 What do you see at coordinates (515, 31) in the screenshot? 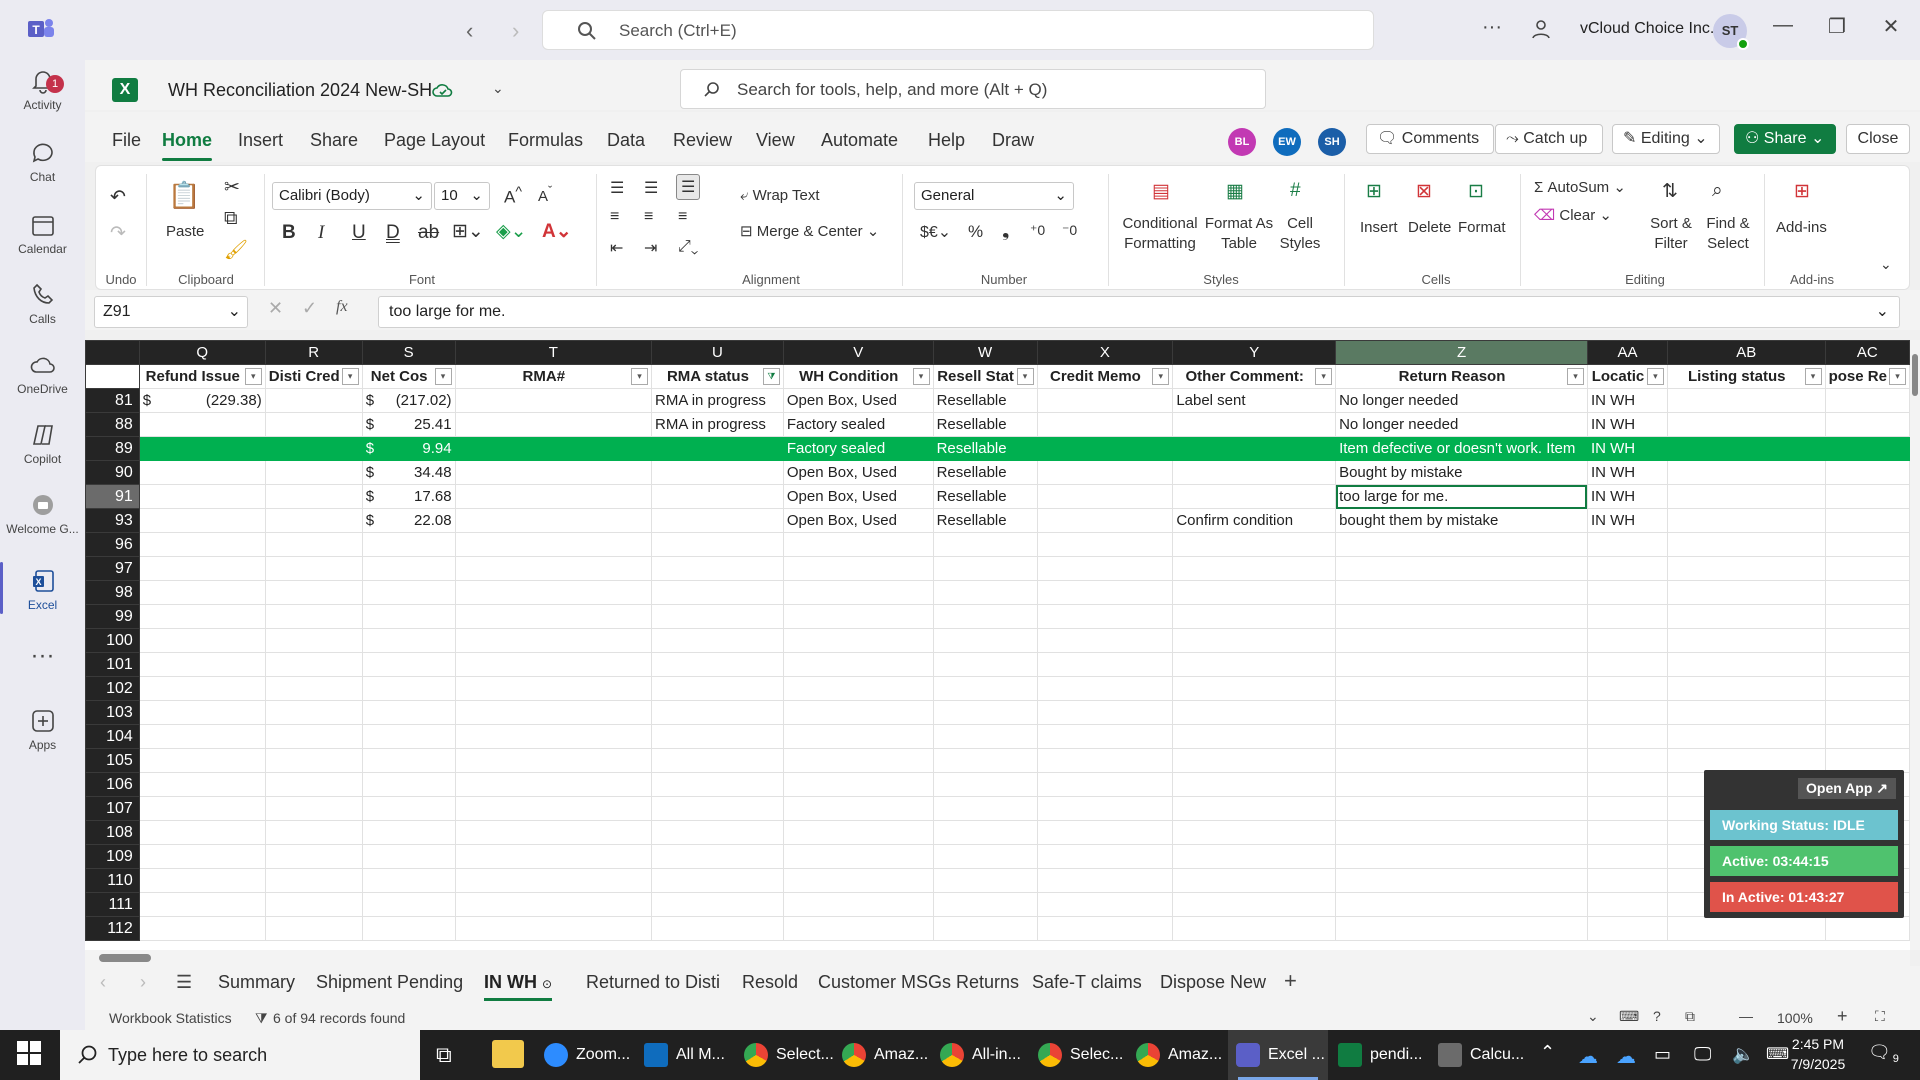
I see `forward-arrow-icon: ›` at bounding box center [515, 31].